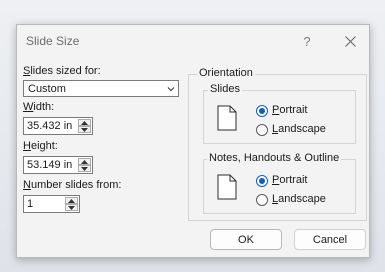 Image resolution: width=385 pixels, height=272 pixels. What do you see at coordinates (62, 71) in the screenshot?
I see `slides-sized-for-label: Slides sized for:` at bounding box center [62, 71].